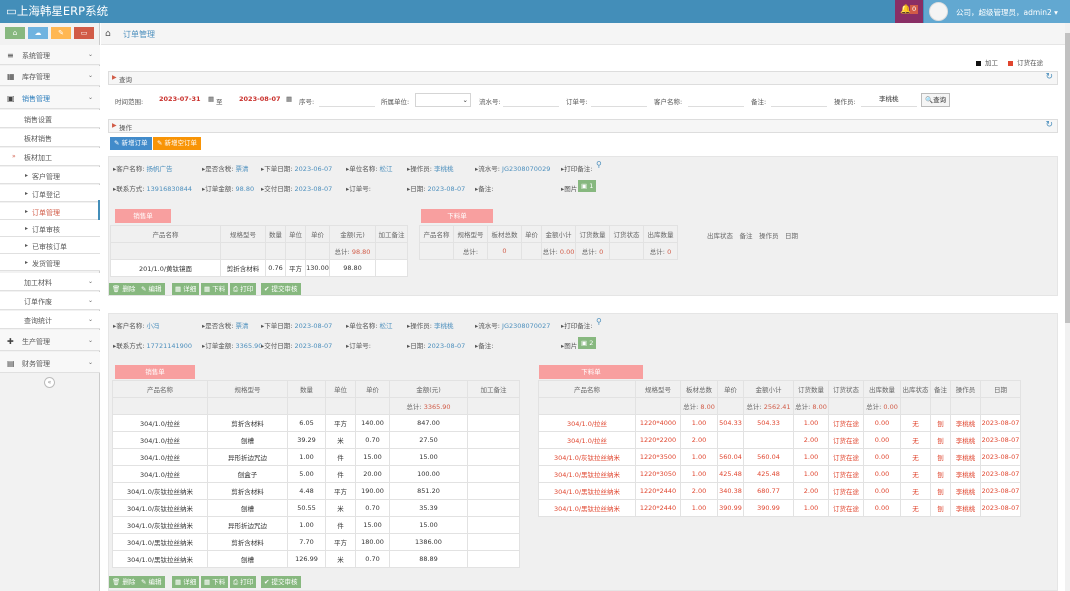 The image size is (1070, 591). Describe the element at coordinates (10, 55) in the screenshot. I see `menu-icon: ≡` at that location.